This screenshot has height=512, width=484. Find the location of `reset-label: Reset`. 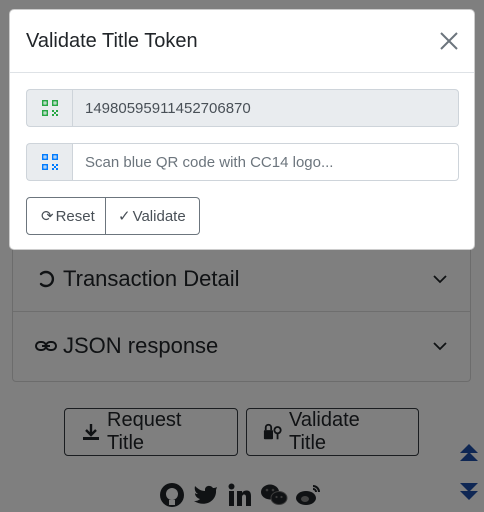

reset-label: Reset is located at coordinates (75, 216).